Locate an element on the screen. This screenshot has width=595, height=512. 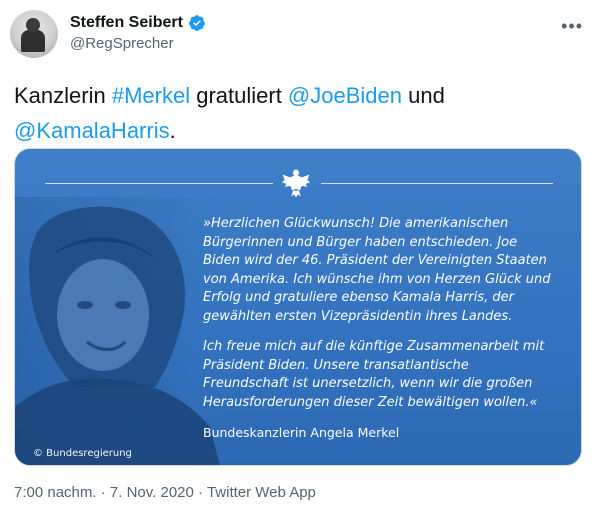
mention-joebiden-link: @JoeBiden is located at coordinates (345, 95).